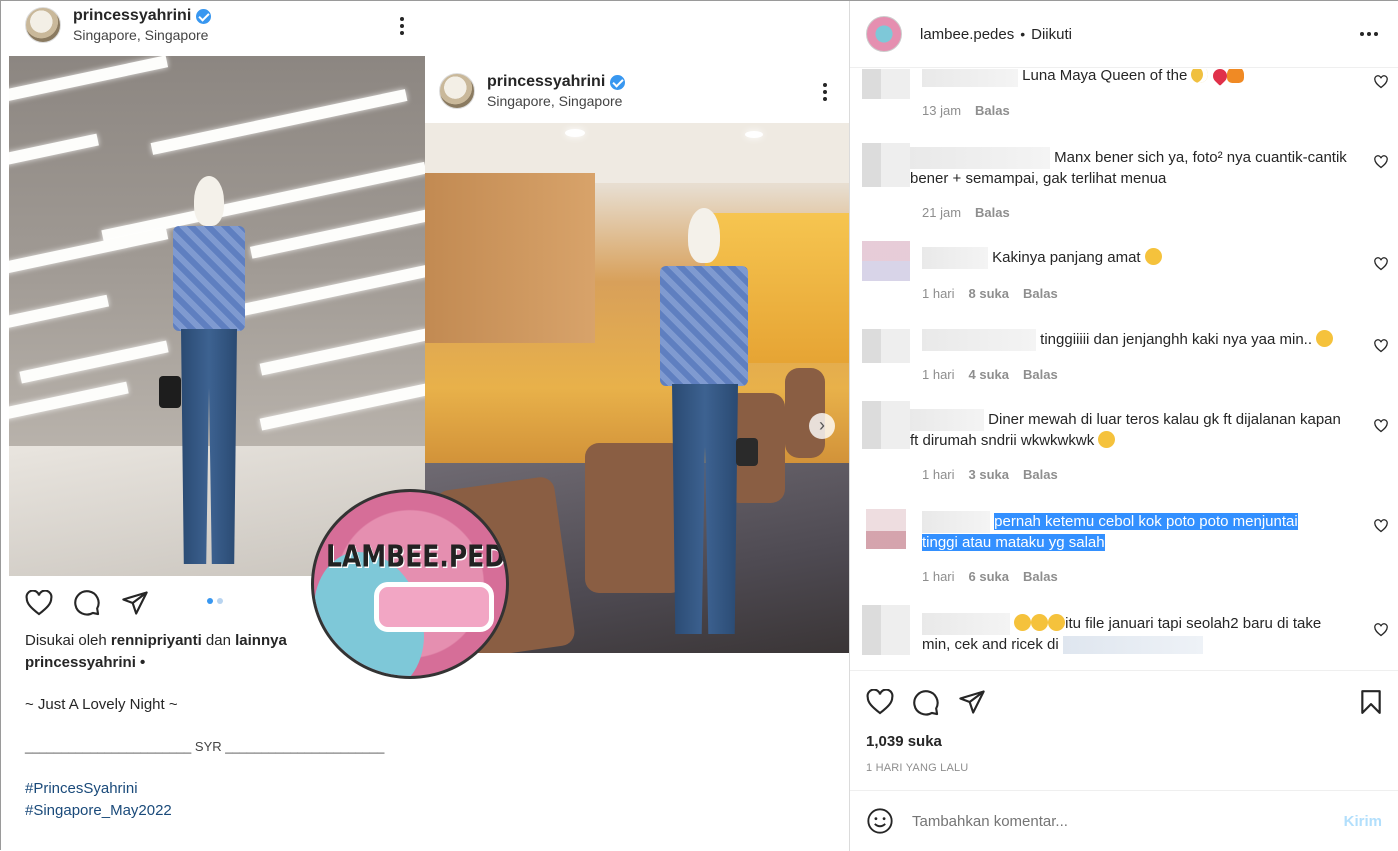 This screenshot has height=851, width=1398. What do you see at coordinates (142, 35) in the screenshot?
I see `post-location: Singapore, Singapore` at bounding box center [142, 35].